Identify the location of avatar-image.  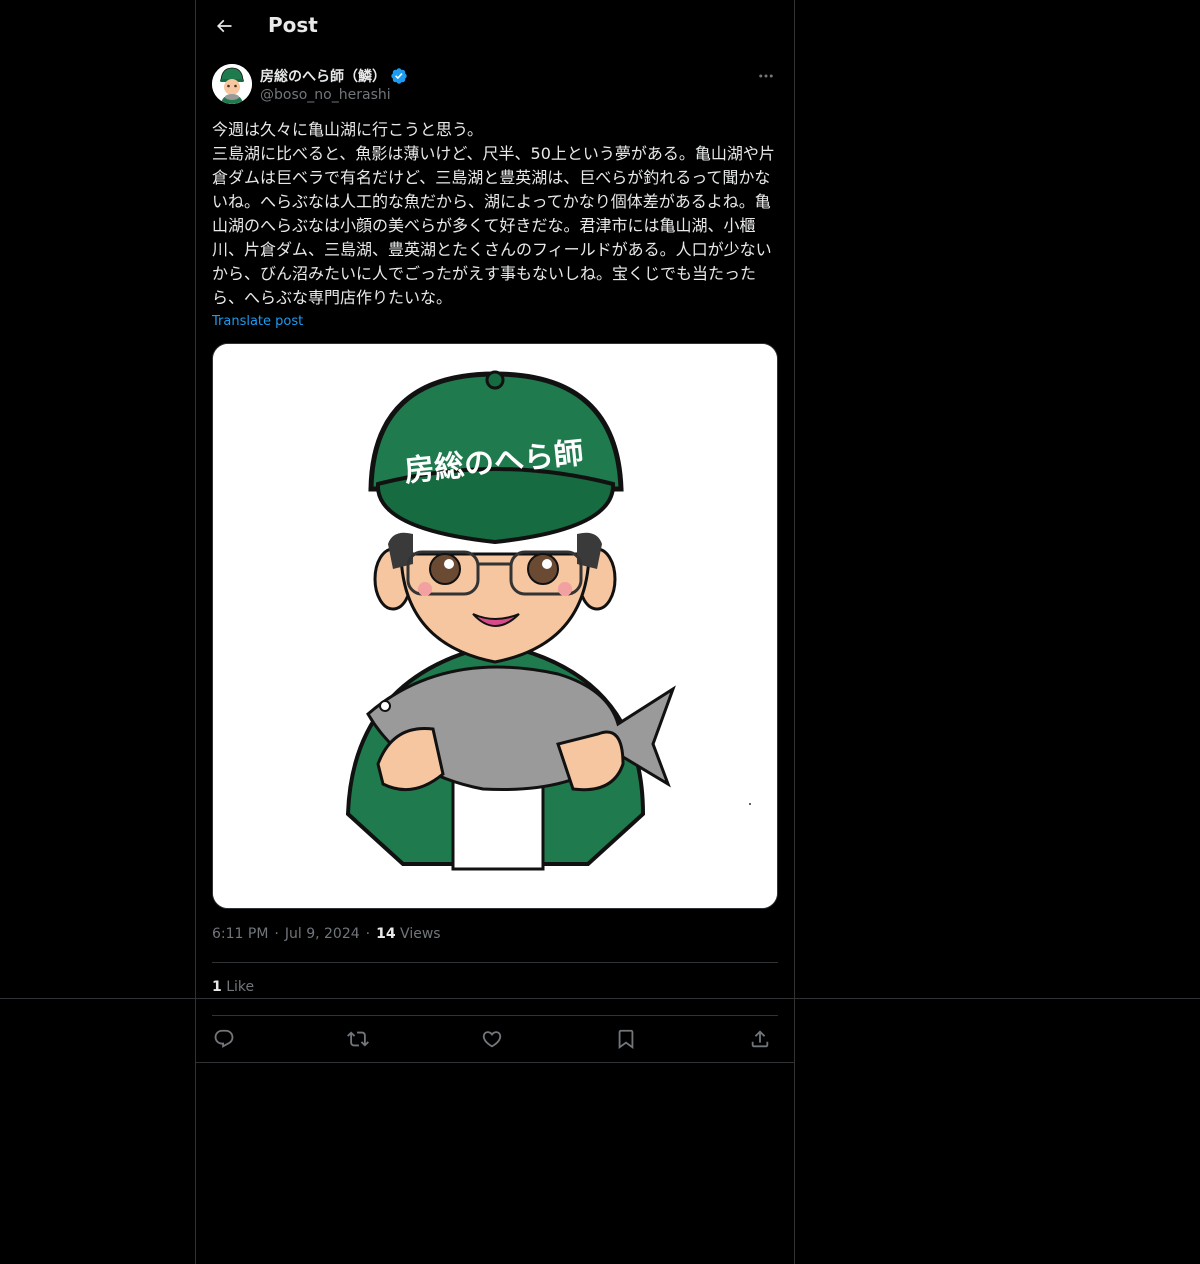
(232, 84).